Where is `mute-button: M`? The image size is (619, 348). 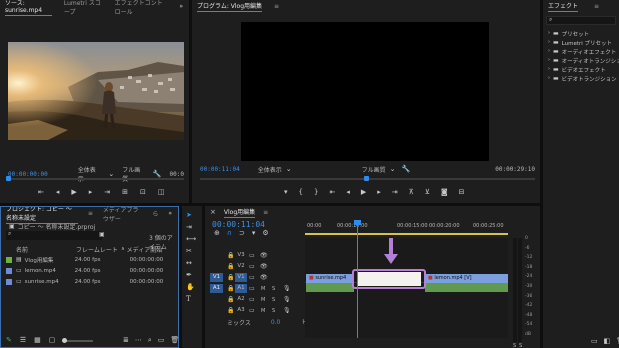
mute-button: M is located at coordinates (263, 311).